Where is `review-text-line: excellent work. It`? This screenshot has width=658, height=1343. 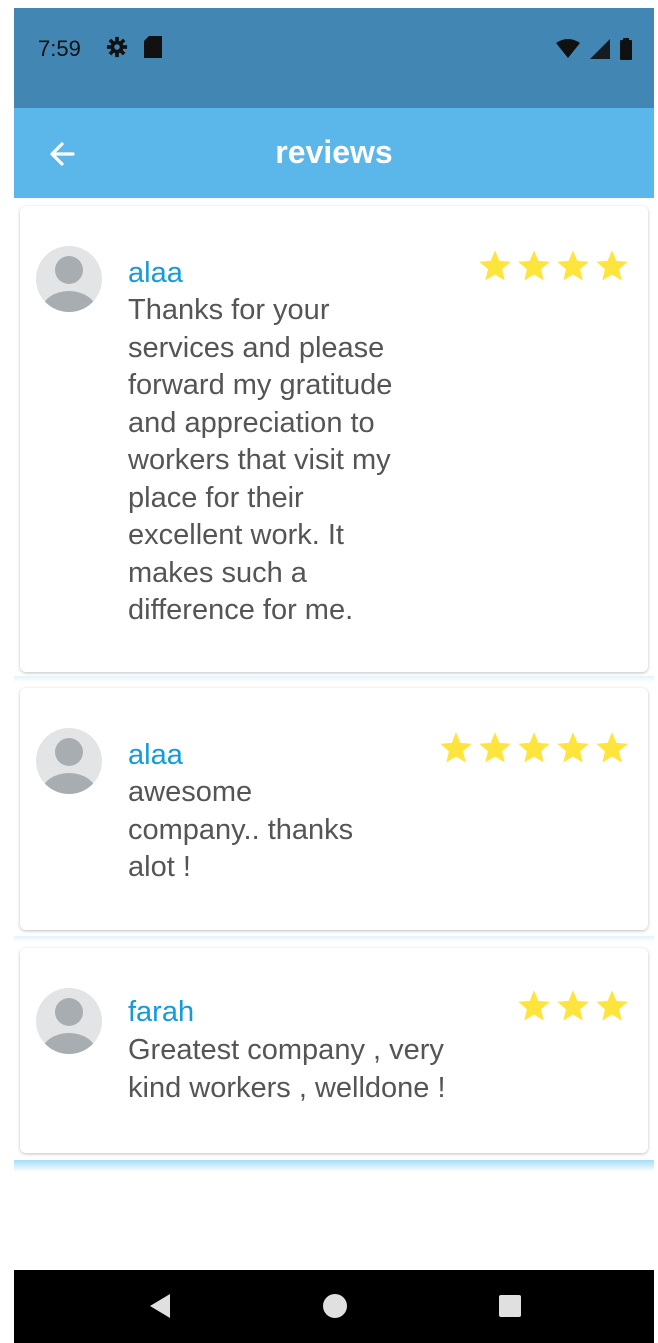 review-text-line: excellent work. It is located at coordinates (236, 535).